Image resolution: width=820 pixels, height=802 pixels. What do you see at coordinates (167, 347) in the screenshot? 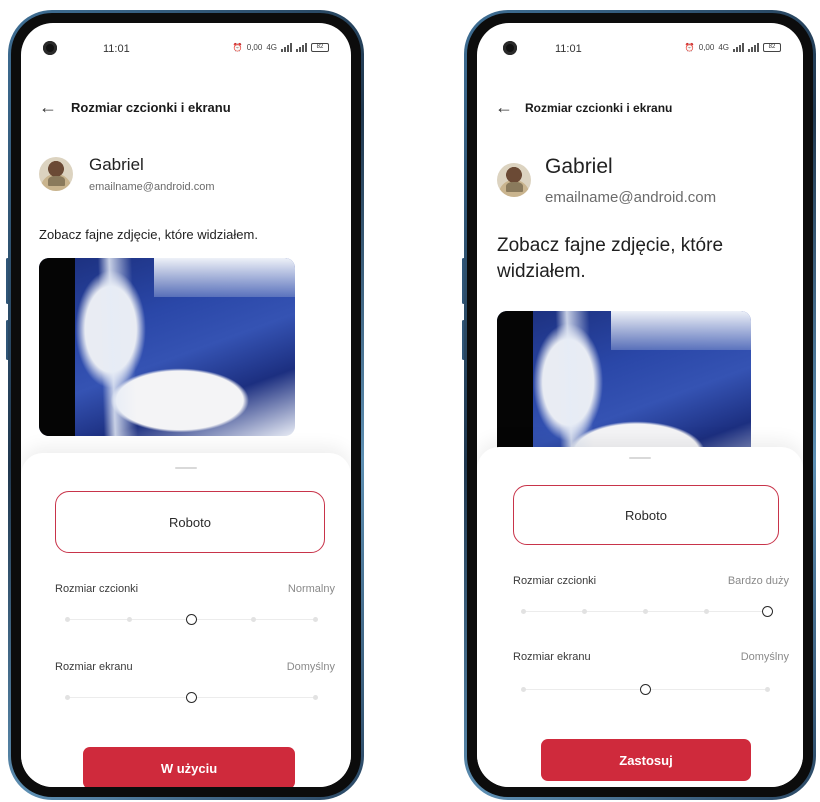
I see `shared-photo` at bounding box center [167, 347].